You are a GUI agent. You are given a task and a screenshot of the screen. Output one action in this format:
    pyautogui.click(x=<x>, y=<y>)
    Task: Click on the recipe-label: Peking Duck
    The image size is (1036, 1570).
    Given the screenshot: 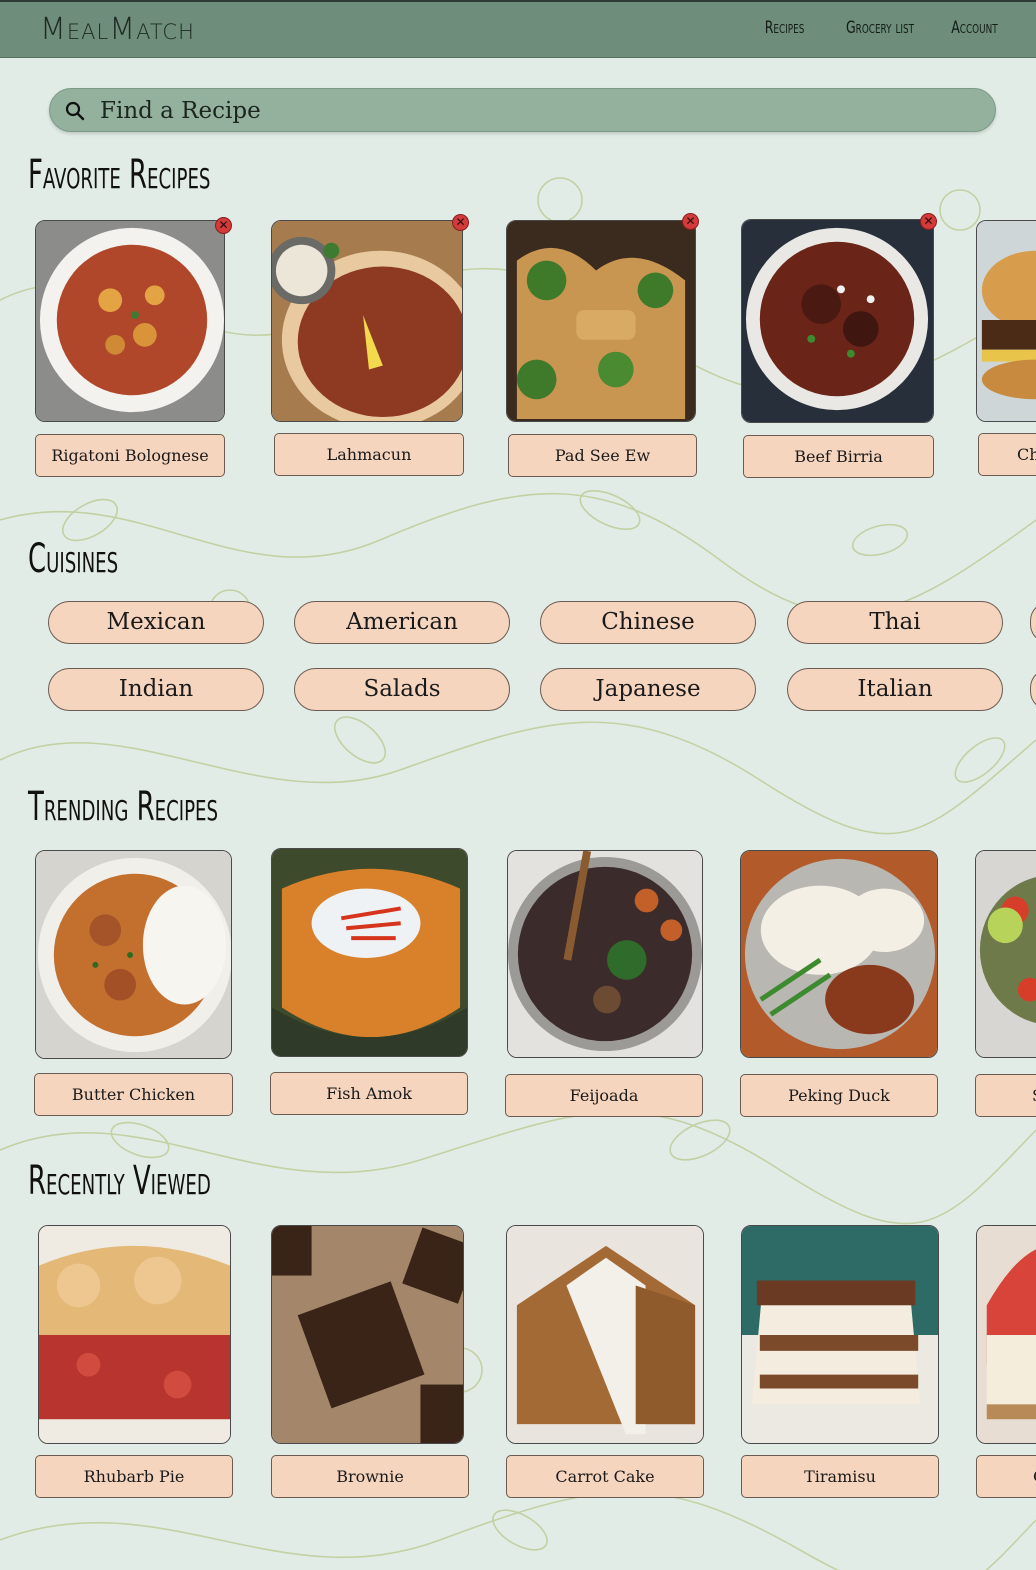 What is the action you would take?
    pyautogui.click(x=839, y=1095)
    